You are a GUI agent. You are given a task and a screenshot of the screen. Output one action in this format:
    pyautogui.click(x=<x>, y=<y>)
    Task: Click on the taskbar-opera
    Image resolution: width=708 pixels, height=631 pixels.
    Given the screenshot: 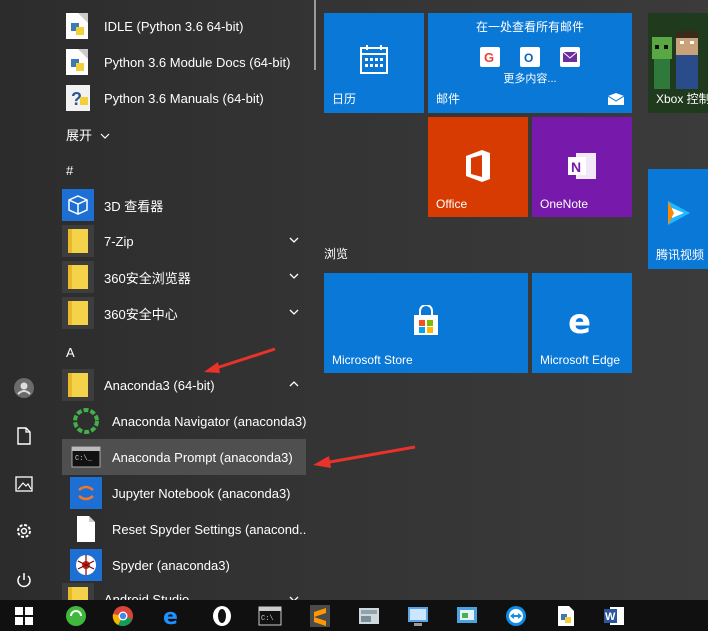 What is the action you would take?
    pyautogui.click(x=222, y=615)
    